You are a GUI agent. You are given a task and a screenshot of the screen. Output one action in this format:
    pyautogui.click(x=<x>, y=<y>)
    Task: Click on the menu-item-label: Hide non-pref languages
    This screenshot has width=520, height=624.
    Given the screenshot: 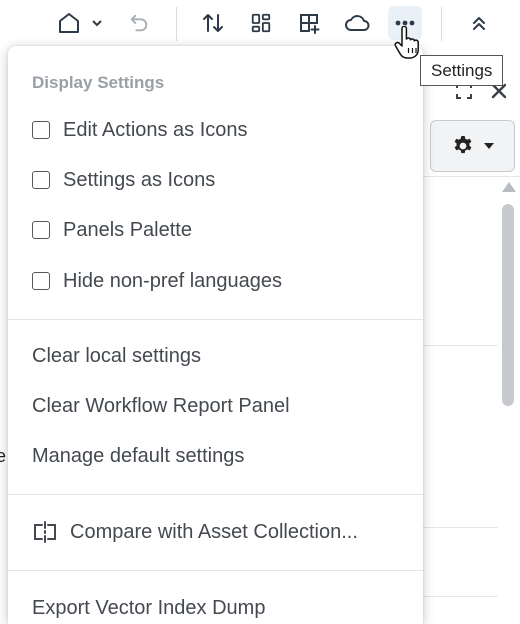 What is the action you would take?
    pyautogui.click(x=173, y=280)
    